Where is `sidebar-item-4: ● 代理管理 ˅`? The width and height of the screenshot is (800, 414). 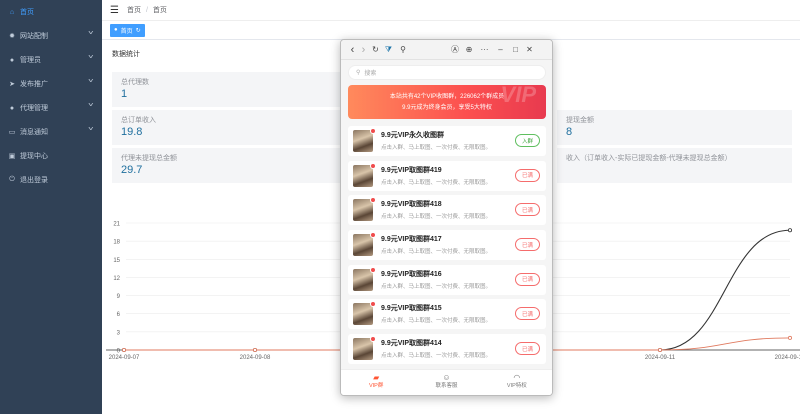
sidebar-item-4: ● 代理管理 ˅ is located at coordinates (51, 108).